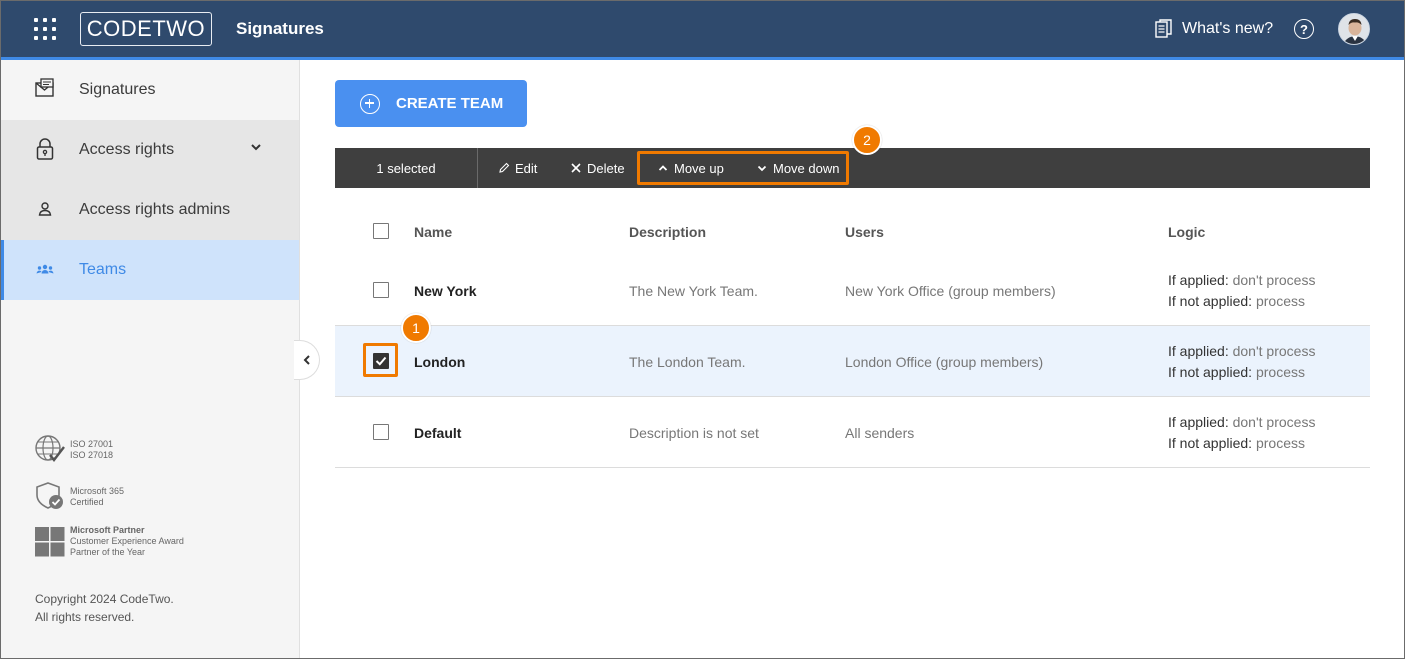  I want to click on copyright-line: Copyright 2024 CodeTwo., so click(104, 599).